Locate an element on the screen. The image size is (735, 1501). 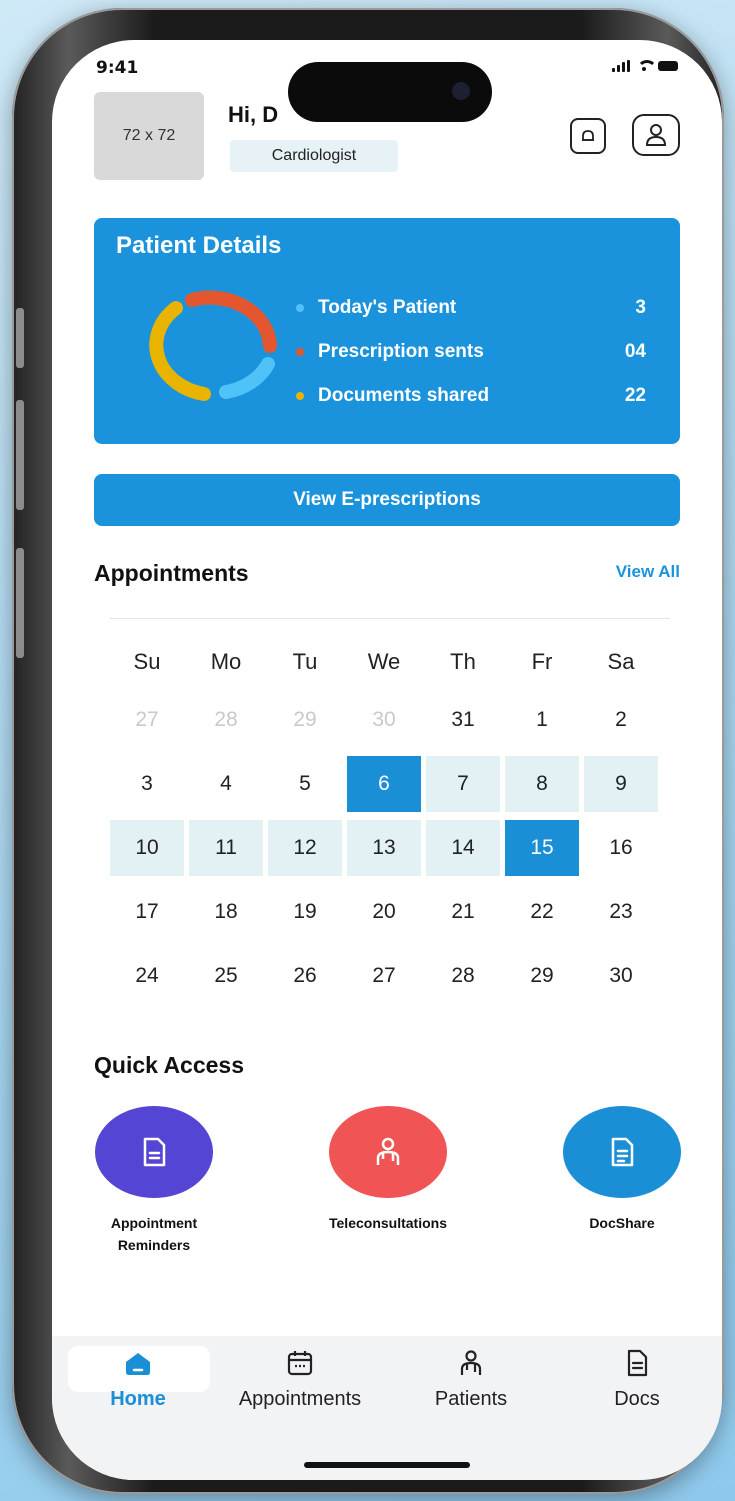
calendar-day: 21 is located at coordinates (463, 912).